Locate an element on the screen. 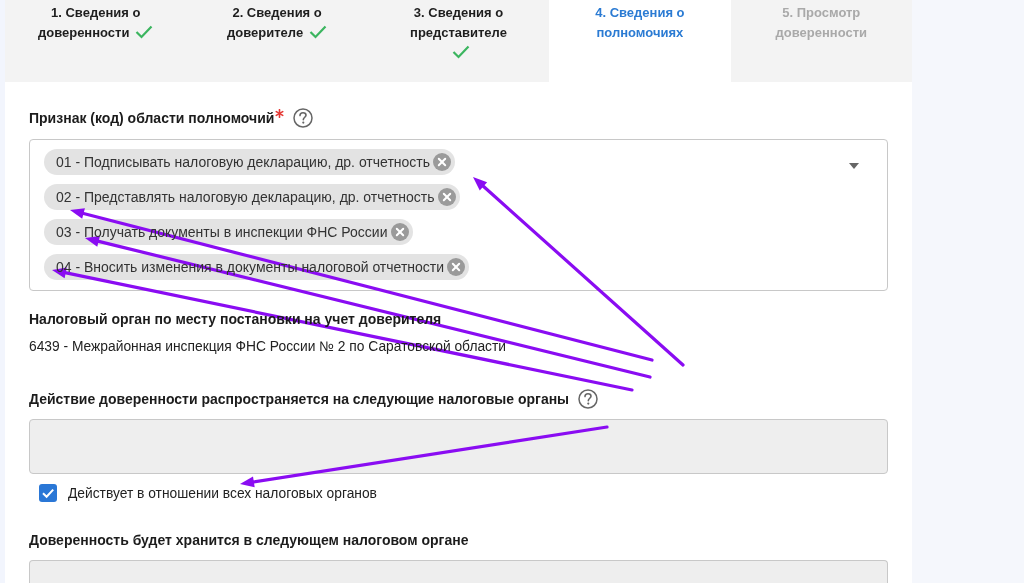 Image resolution: width=1024 pixels, height=583 pixels. step-tab: 1. Сведения о доверенности is located at coordinates (96, 41).